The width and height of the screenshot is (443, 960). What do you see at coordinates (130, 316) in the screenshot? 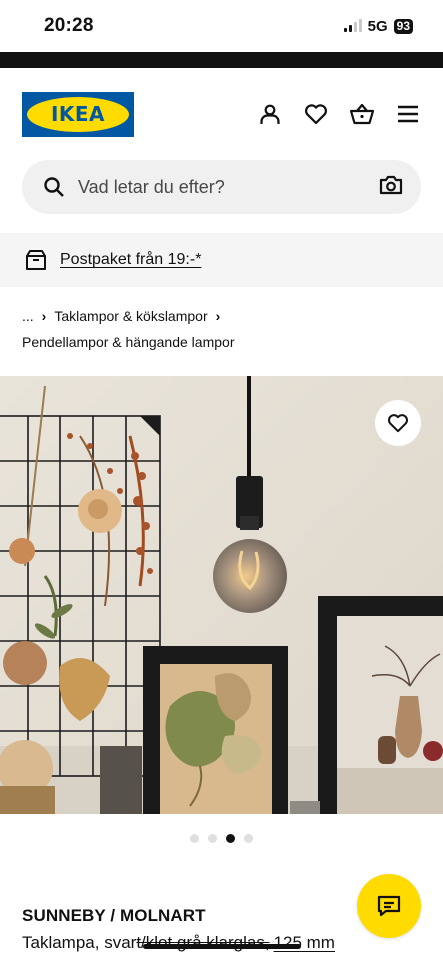
I see `breadcrumb-item-ceiling-lamps: Taklampor & kökslampor` at bounding box center [130, 316].